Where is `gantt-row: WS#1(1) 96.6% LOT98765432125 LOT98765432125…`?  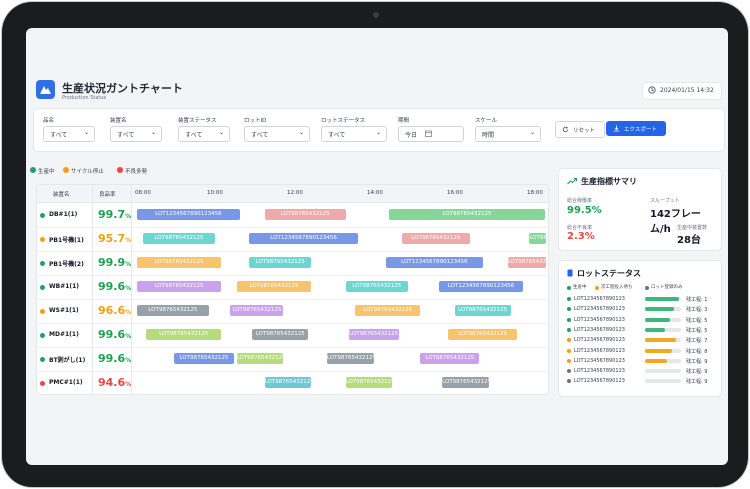
gantt-row: WS#1(1) 96.6% LOT98765432125 LOT98765432125… is located at coordinates (292, 311).